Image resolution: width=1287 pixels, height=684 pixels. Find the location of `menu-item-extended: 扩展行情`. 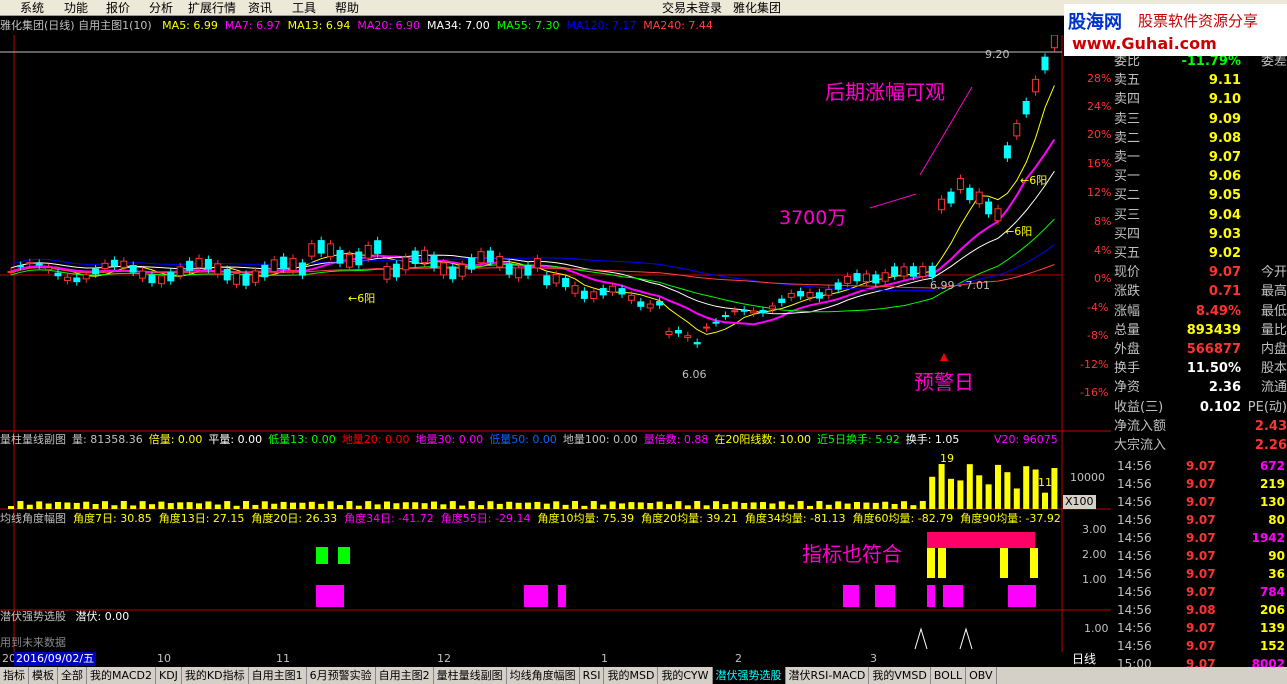

menu-item-extended: 扩展行情 is located at coordinates (212, 8).